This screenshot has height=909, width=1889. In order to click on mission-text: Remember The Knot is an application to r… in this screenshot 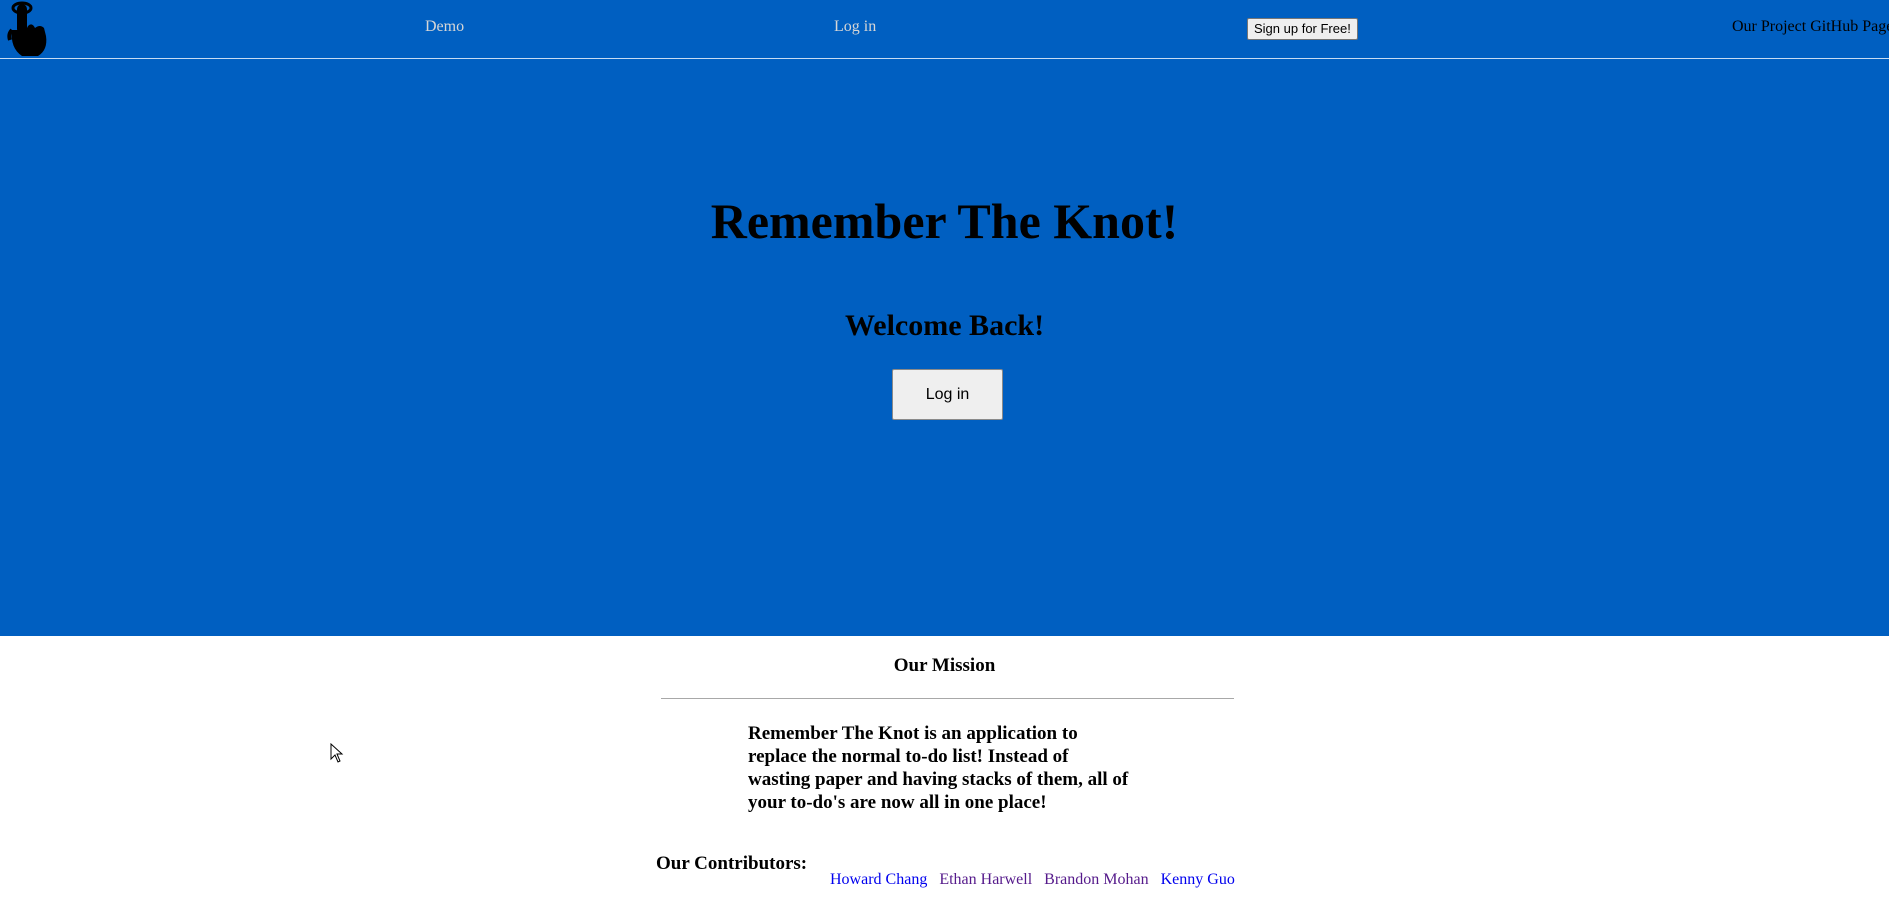, I will do `click(938, 768)`.